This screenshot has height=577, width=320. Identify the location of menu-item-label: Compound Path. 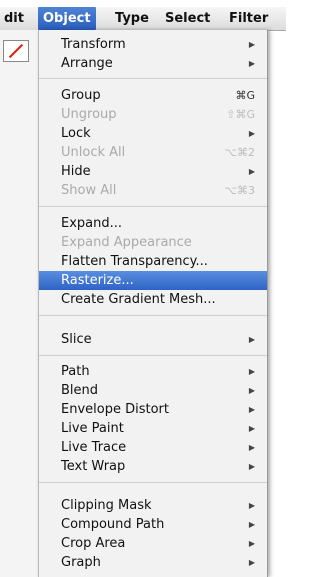
(113, 524).